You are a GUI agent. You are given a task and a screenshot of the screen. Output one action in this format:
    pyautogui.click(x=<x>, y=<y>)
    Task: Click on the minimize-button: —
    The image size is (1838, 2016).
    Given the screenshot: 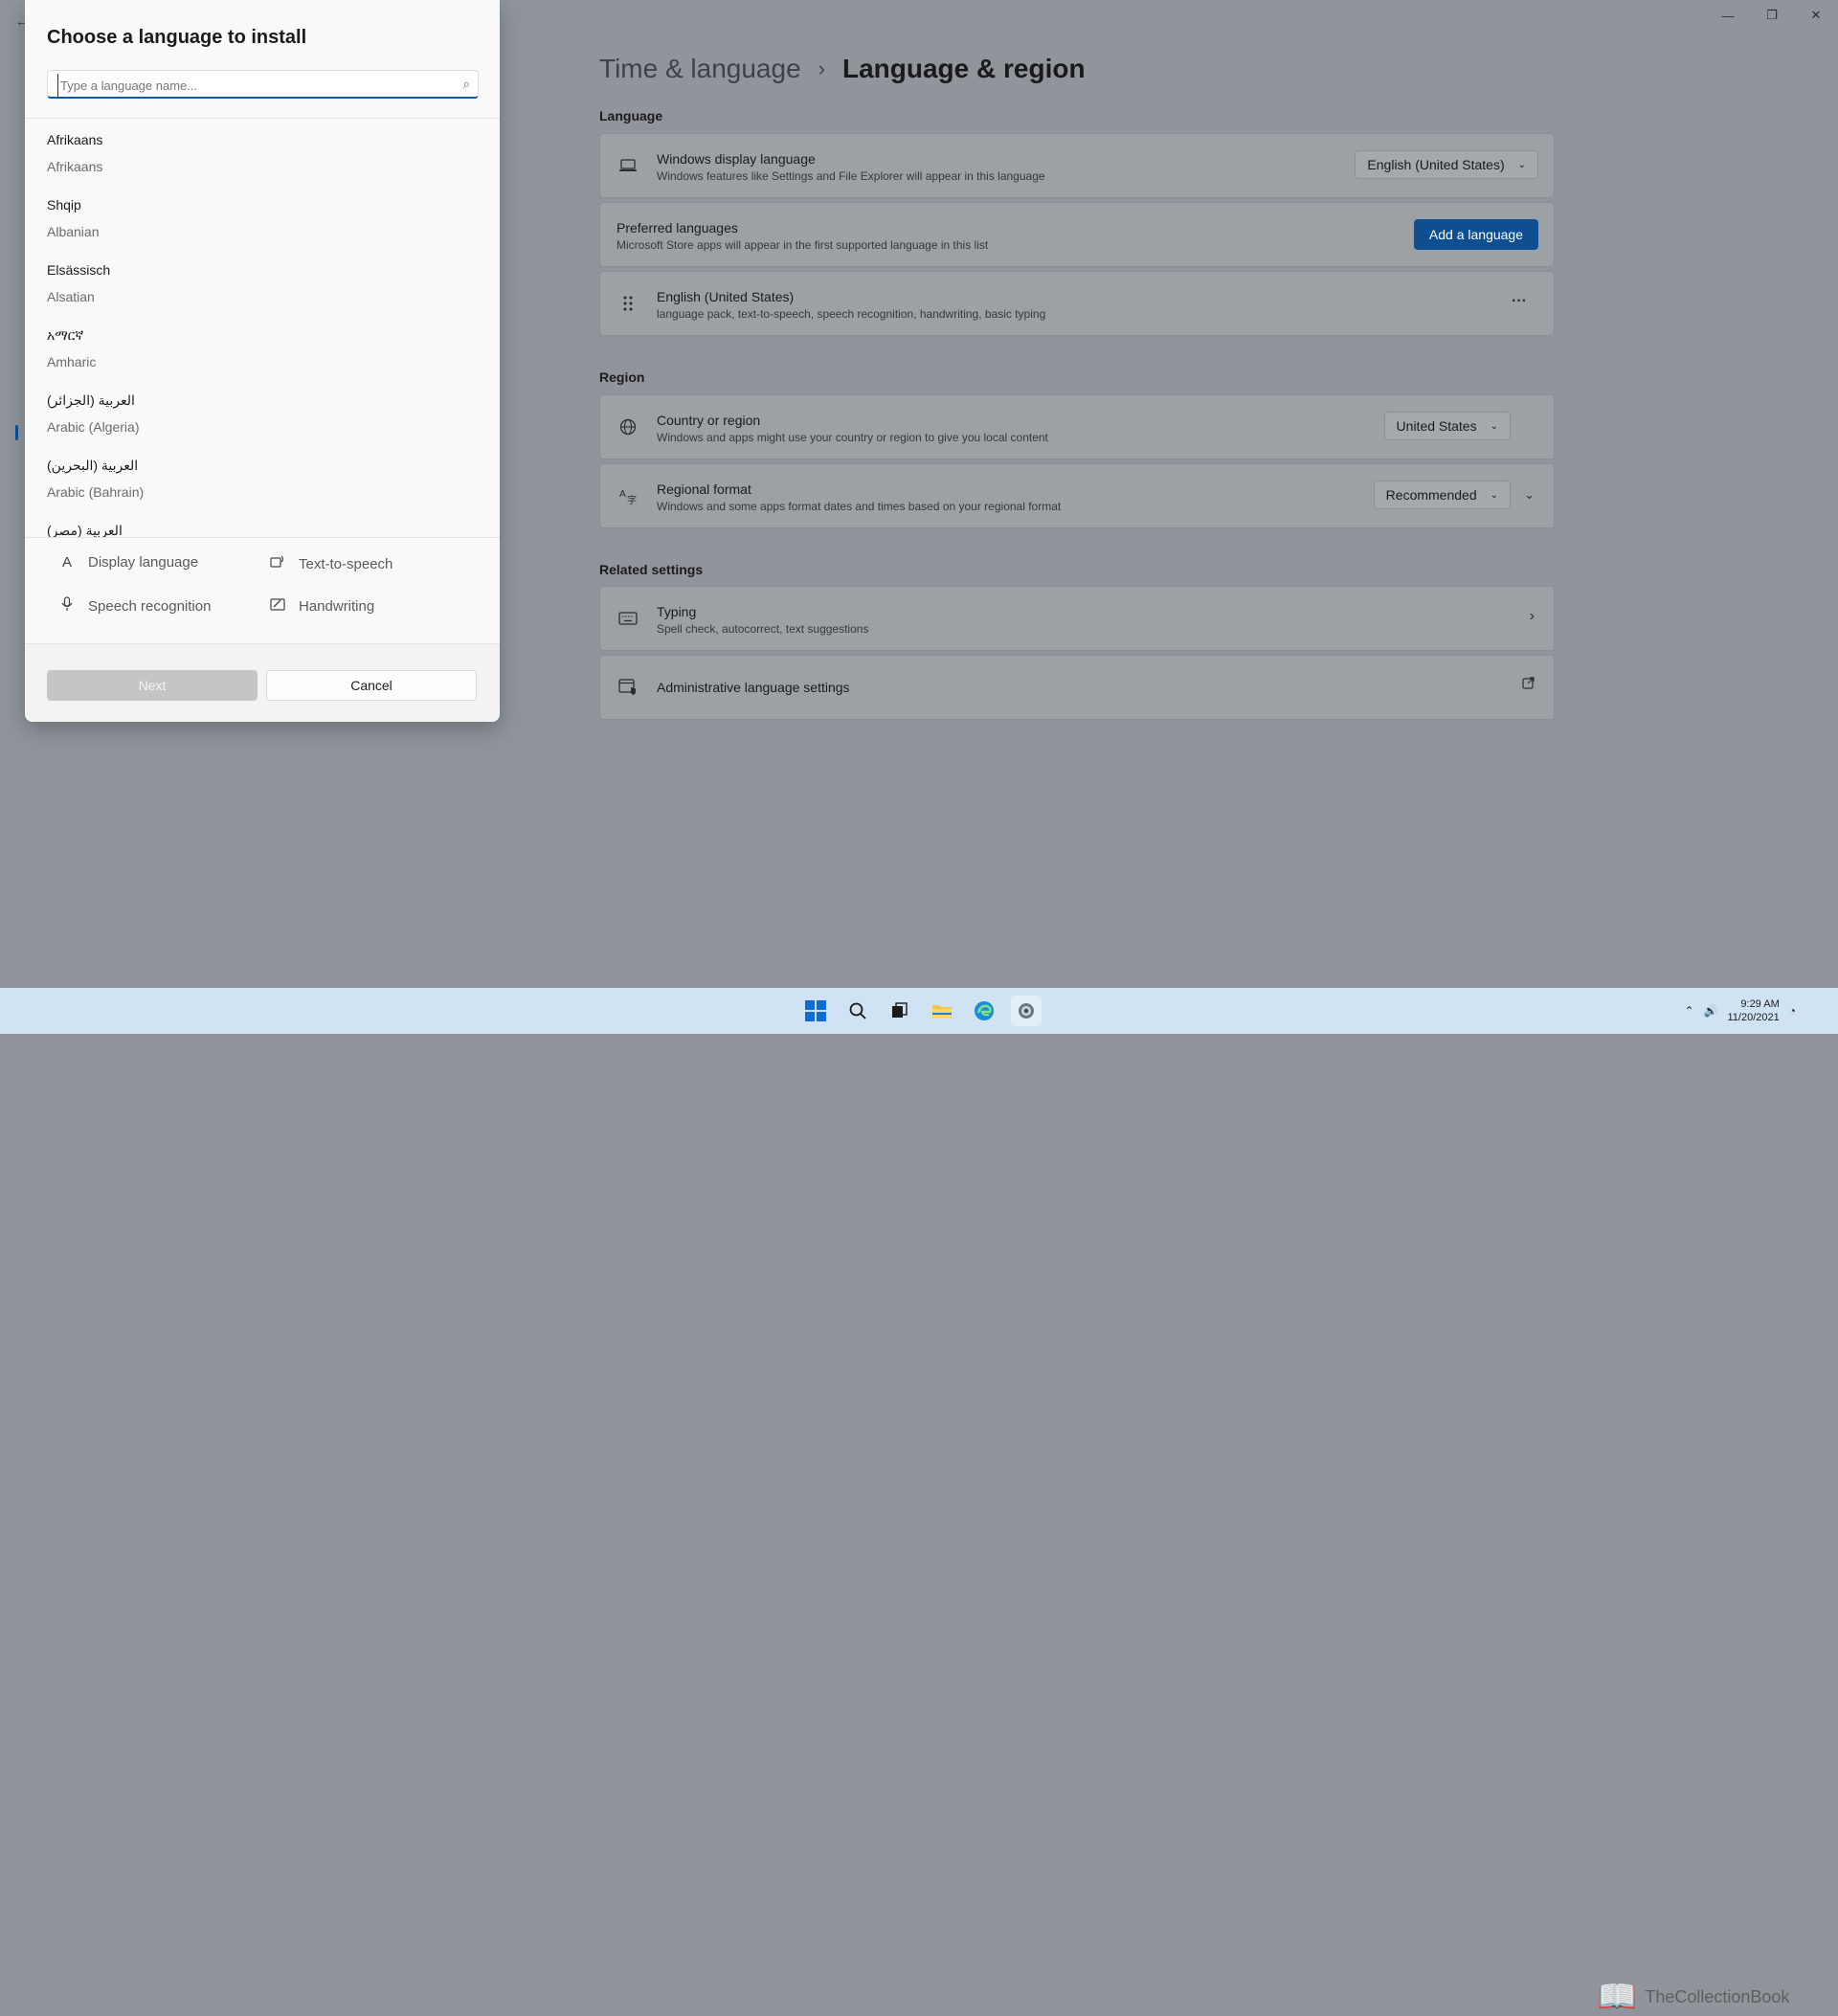 What is the action you would take?
    pyautogui.click(x=1728, y=16)
    